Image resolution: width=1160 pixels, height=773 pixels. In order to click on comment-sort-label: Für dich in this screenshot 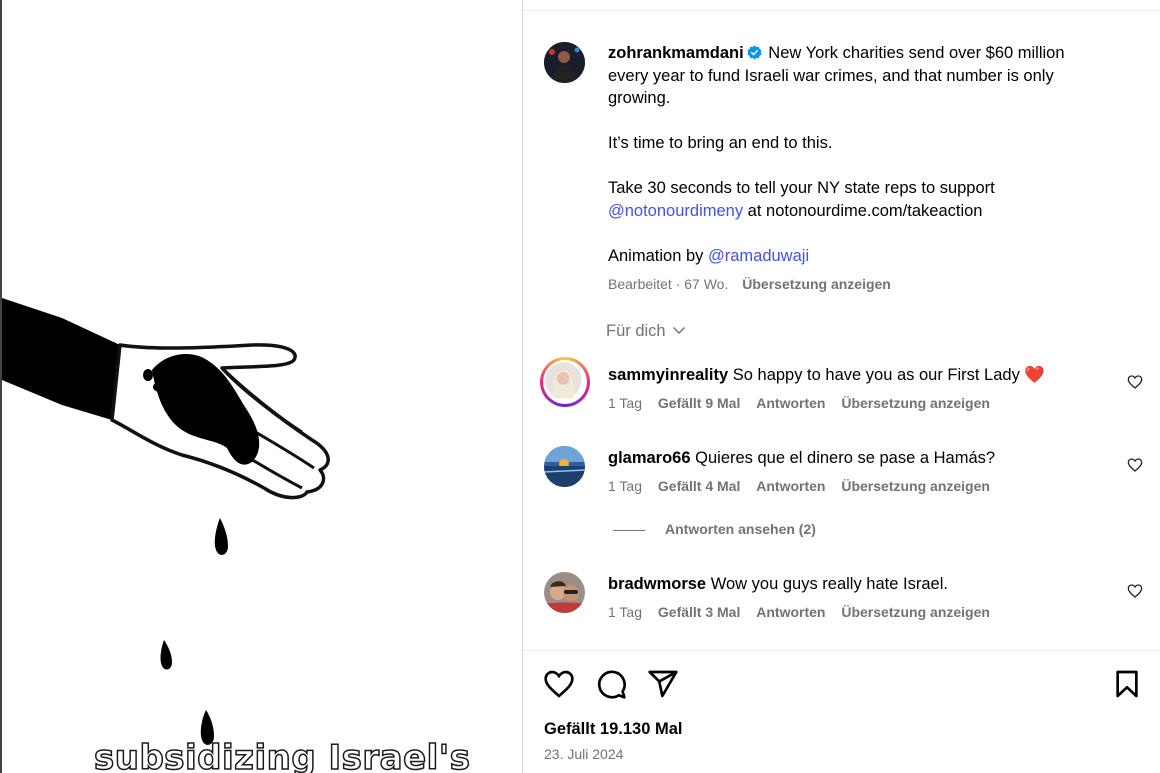, I will do `click(636, 331)`.